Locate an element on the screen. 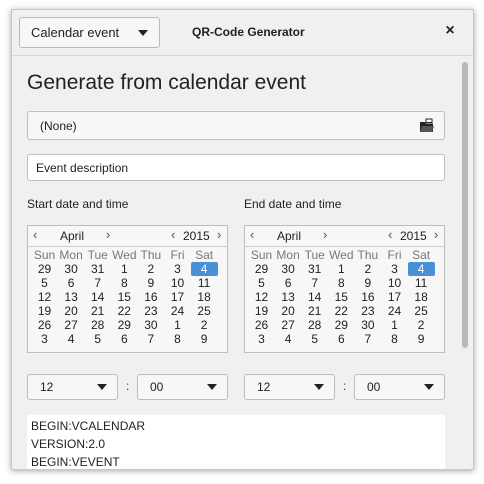  event-description-input: Event description is located at coordinates (236, 167).